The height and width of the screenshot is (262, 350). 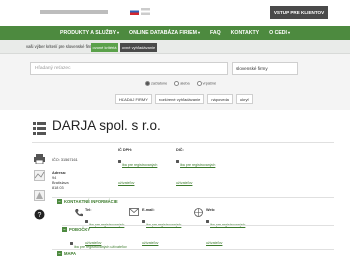 I want to click on tel-label: Tel:, so click(x=88, y=210).